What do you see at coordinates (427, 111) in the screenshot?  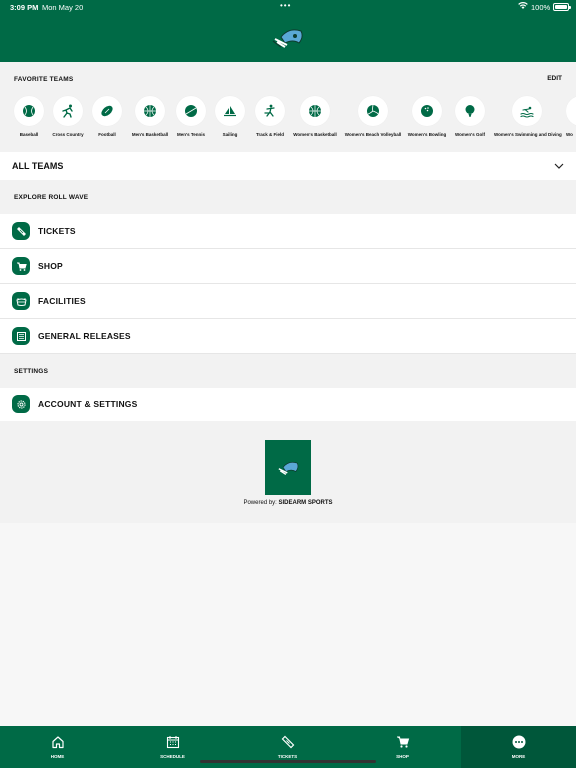 I see `bowling-icon` at bounding box center [427, 111].